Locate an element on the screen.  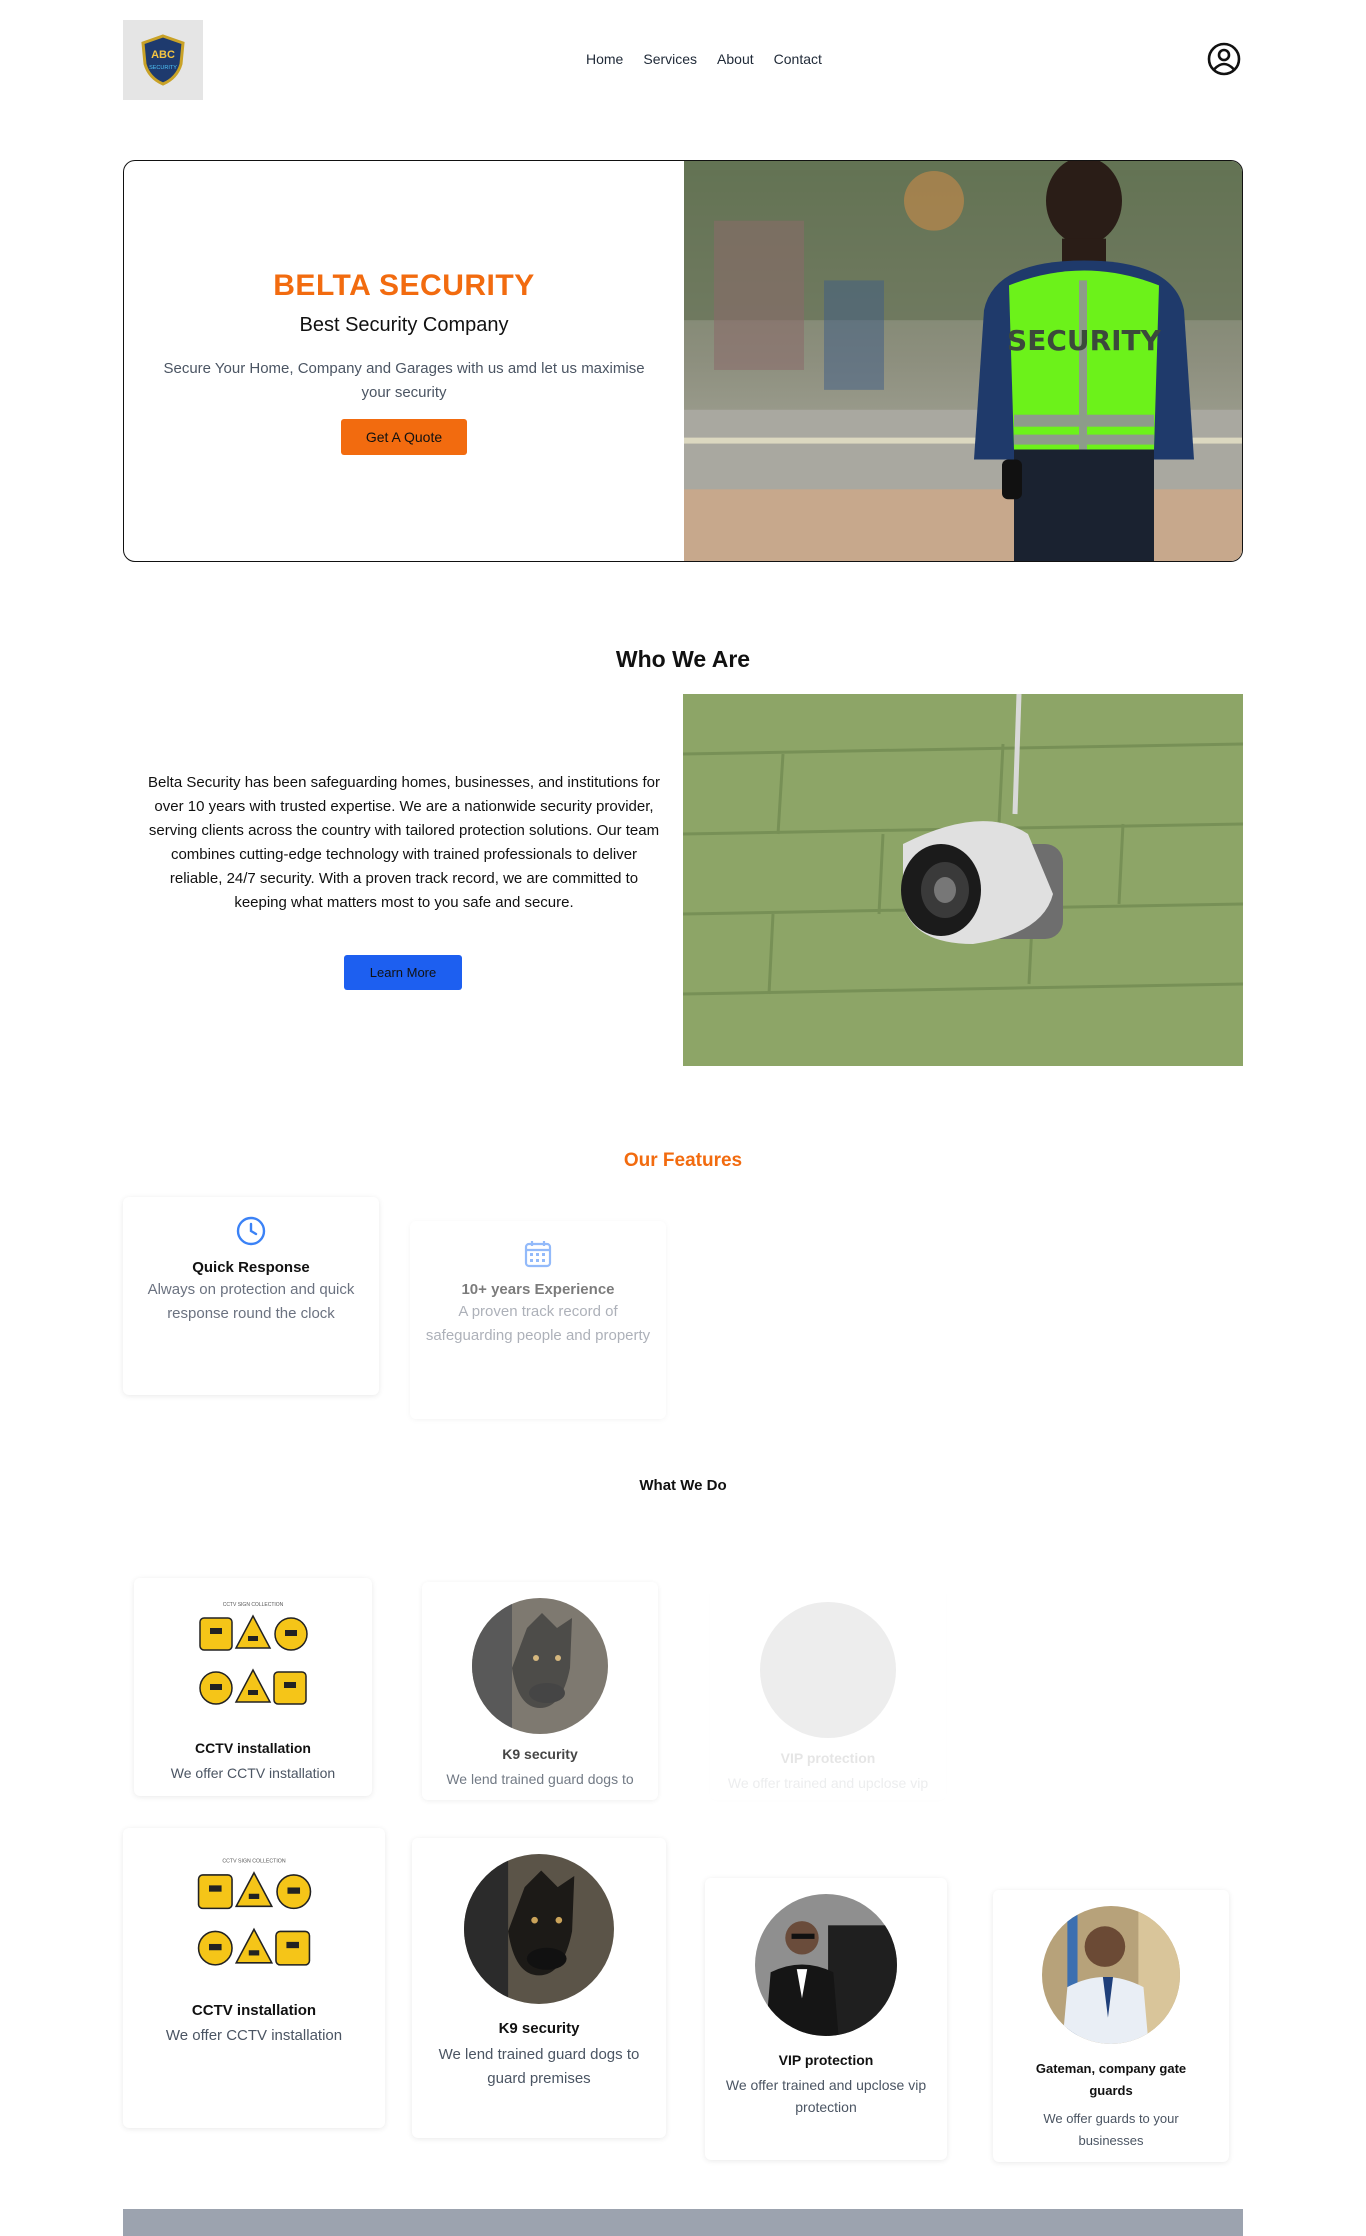
learn-more-button: Learn More is located at coordinates (403, 972).